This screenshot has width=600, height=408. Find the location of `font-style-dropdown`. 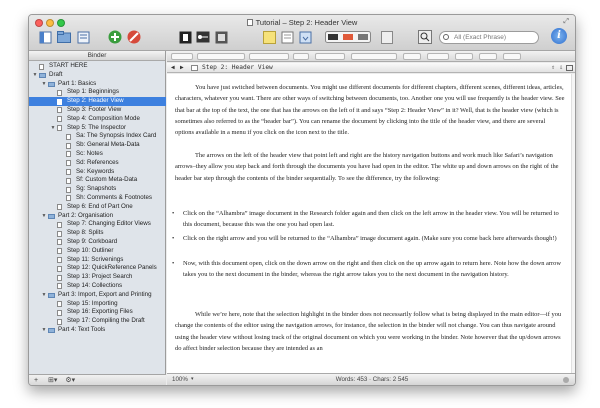

font-style-dropdown is located at coordinates (269, 56).